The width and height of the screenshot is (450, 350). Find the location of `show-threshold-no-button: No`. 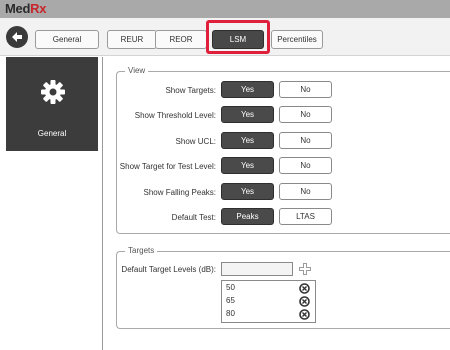

show-threshold-no-button: No is located at coordinates (305, 114).